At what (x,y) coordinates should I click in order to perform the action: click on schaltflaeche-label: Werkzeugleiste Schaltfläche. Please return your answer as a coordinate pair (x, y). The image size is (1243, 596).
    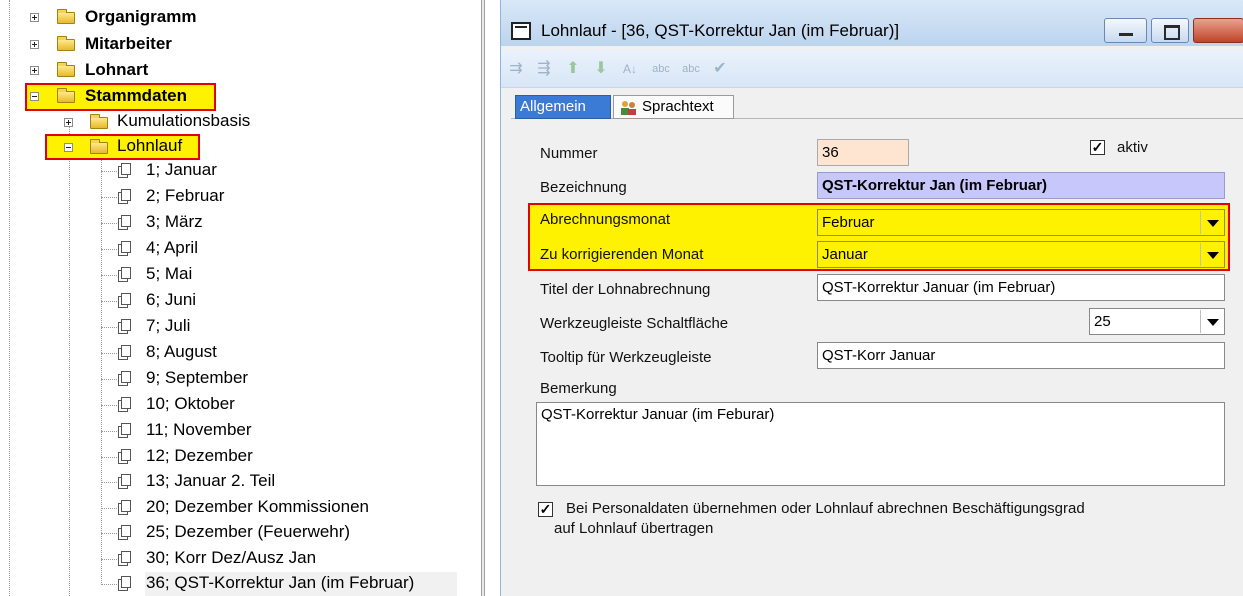
    Looking at the image, I should click on (634, 323).